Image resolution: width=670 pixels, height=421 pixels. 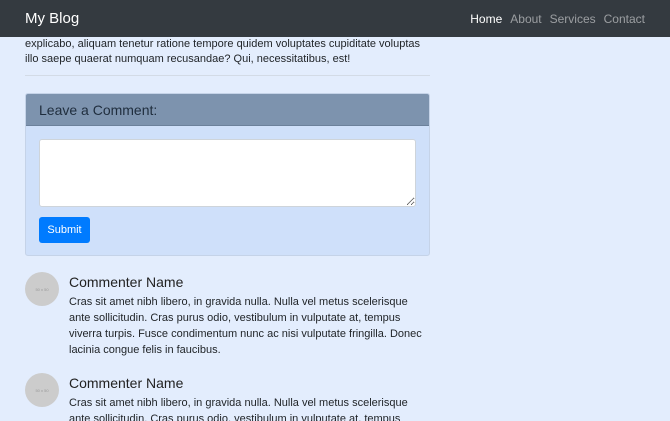 I want to click on nav-home: Home, so click(x=486, y=19).